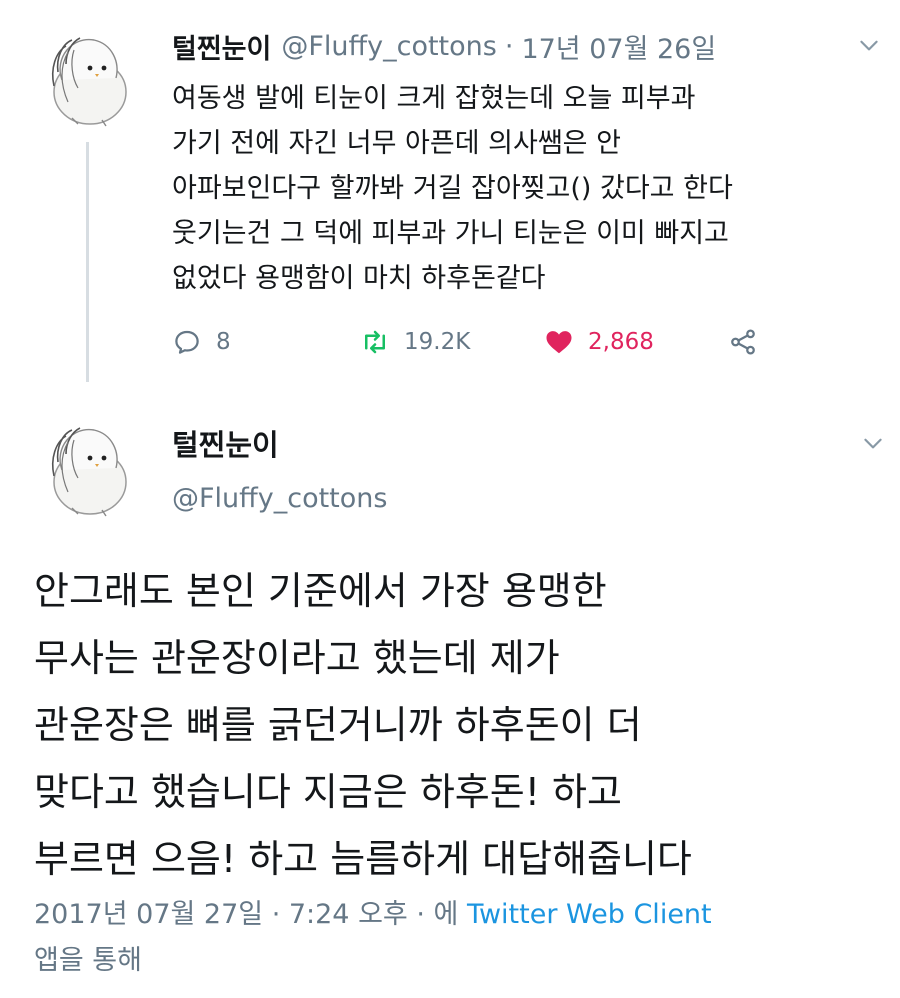  I want to click on reply-count: 8, so click(223, 342).